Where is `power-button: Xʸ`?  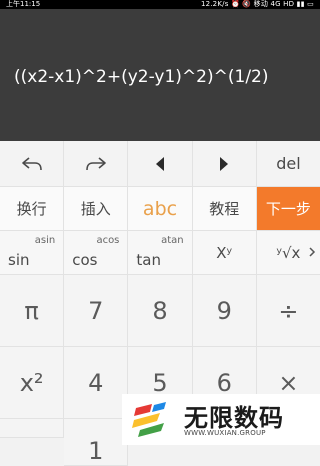
power-button: Xʸ is located at coordinates (224, 253).